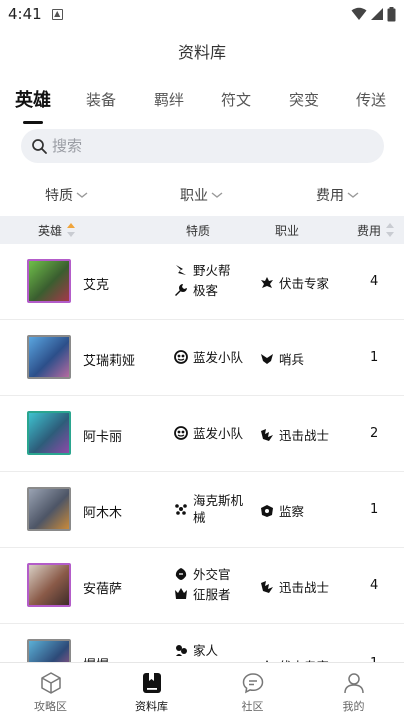 This screenshot has width=404, height=719. I want to click on hero-name: 安蓓萨, so click(103, 589).